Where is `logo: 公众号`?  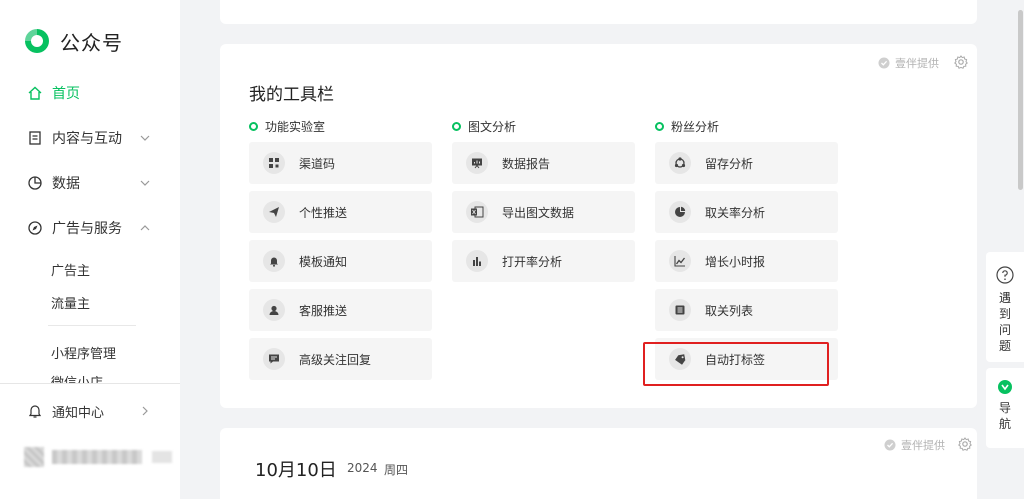 logo: 公众号 is located at coordinates (72, 41).